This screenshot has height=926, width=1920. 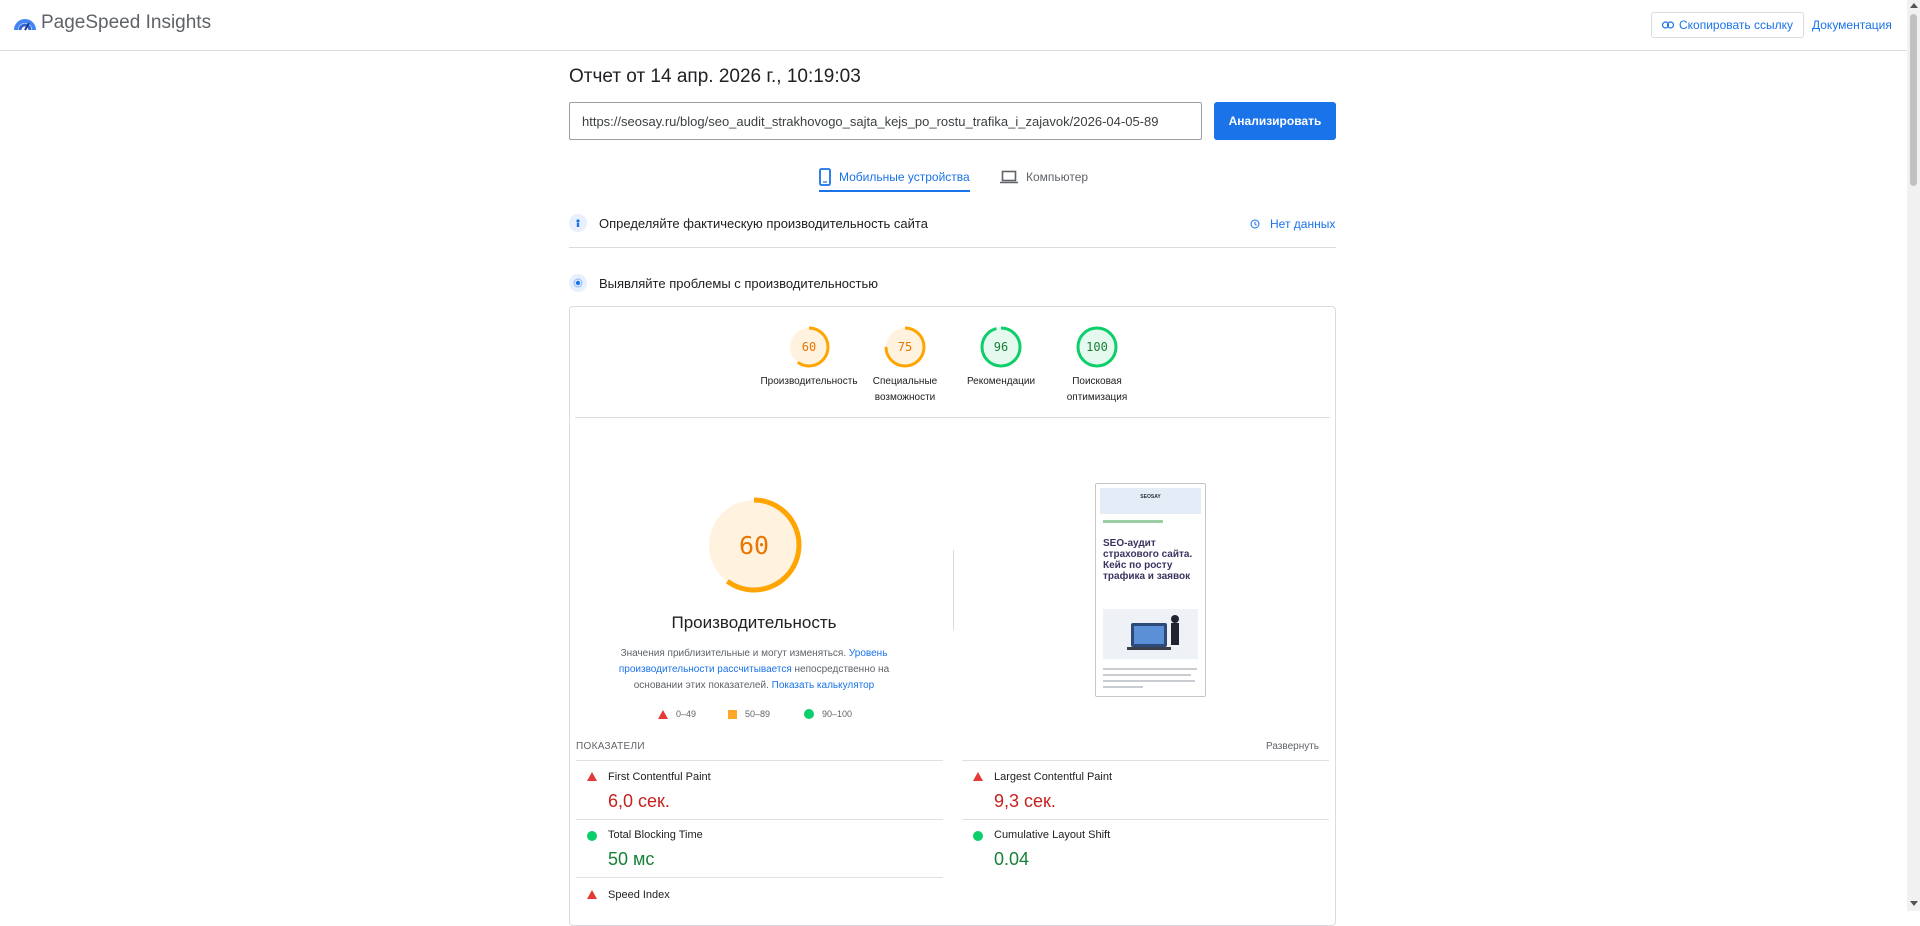 What do you see at coordinates (1852, 25) in the screenshot?
I see `docs-link: Документация` at bounding box center [1852, 25].